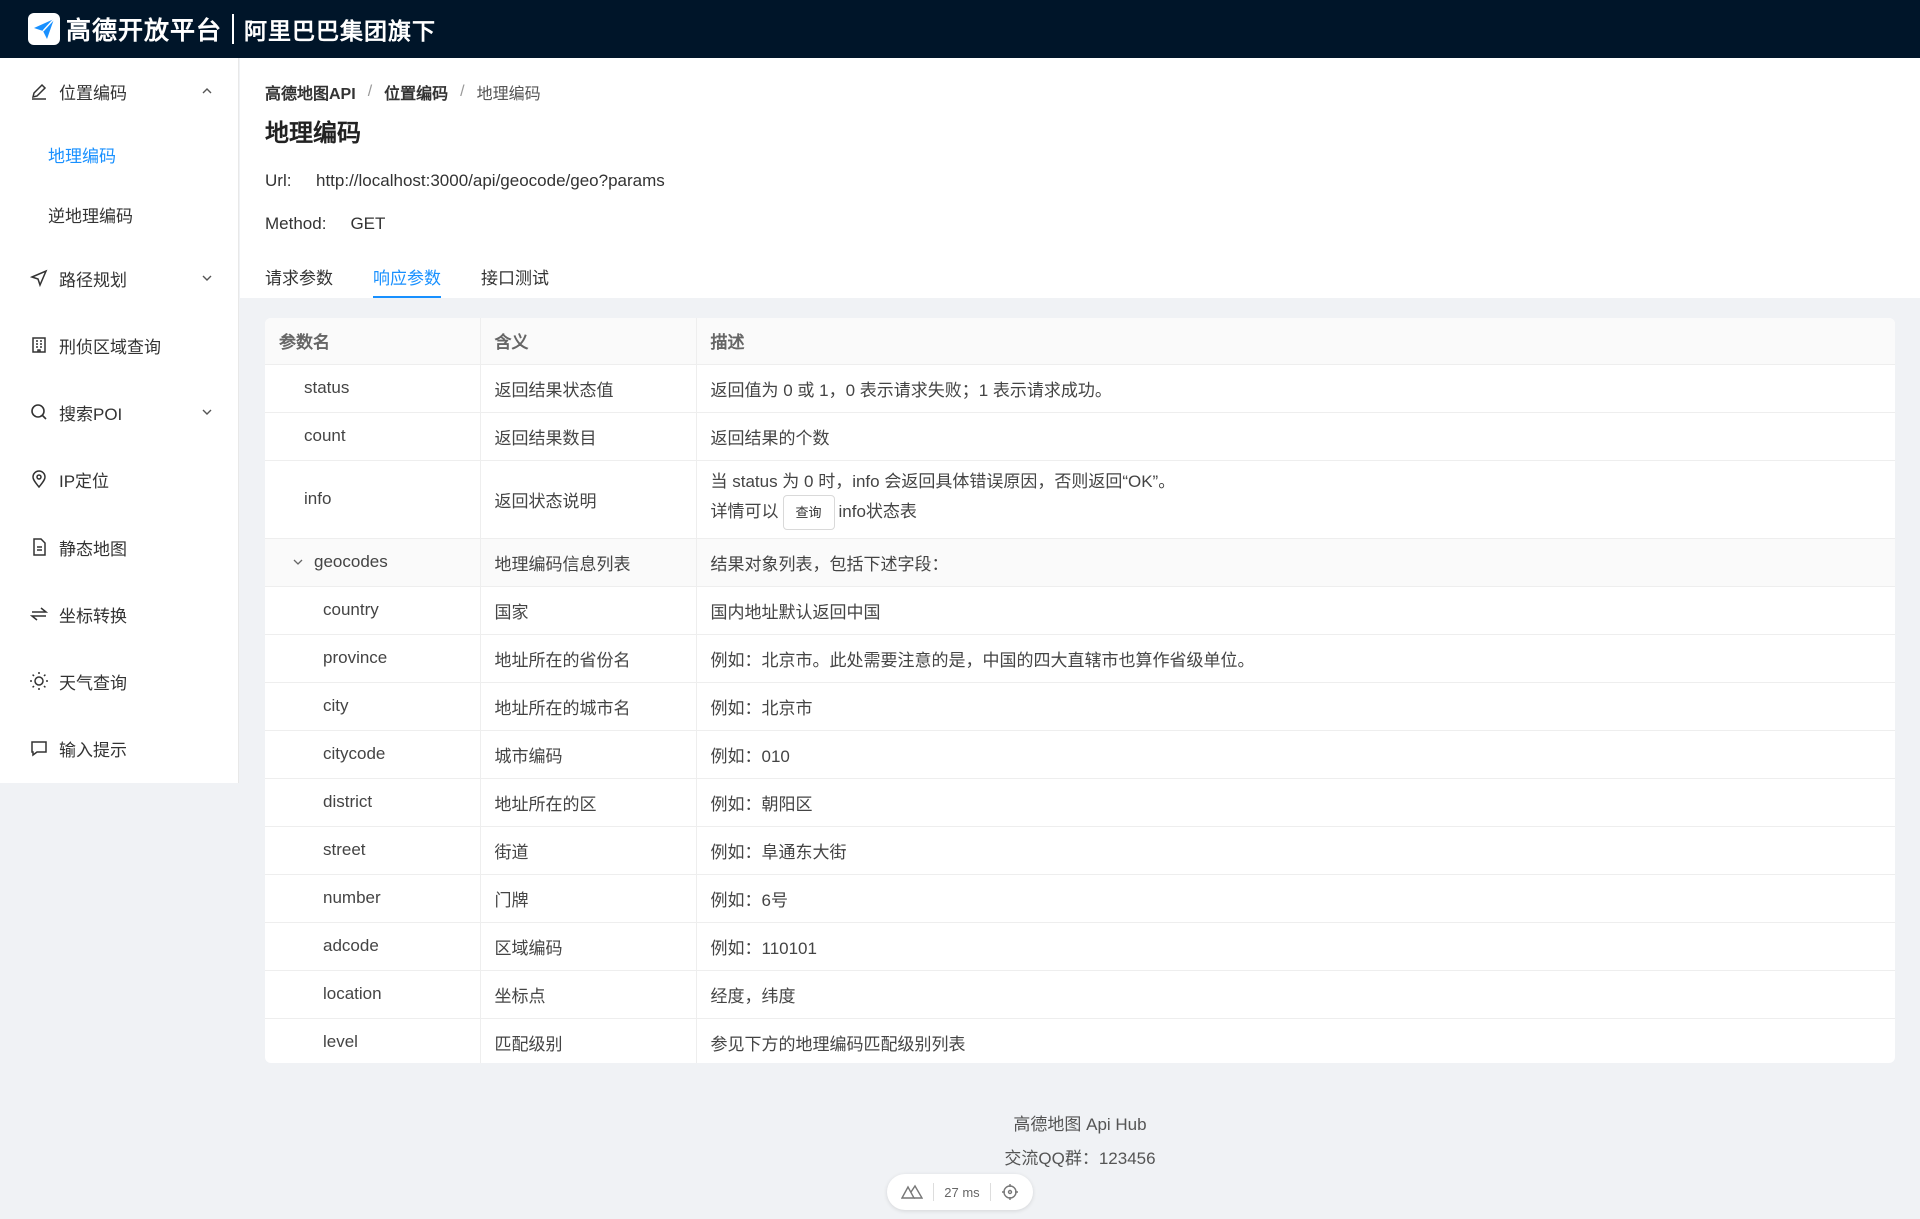 Image resolution: width=1920 pixels, height=1219 pixels. I want to click on devtools-pill: 27 ms, so click(960, 1192).